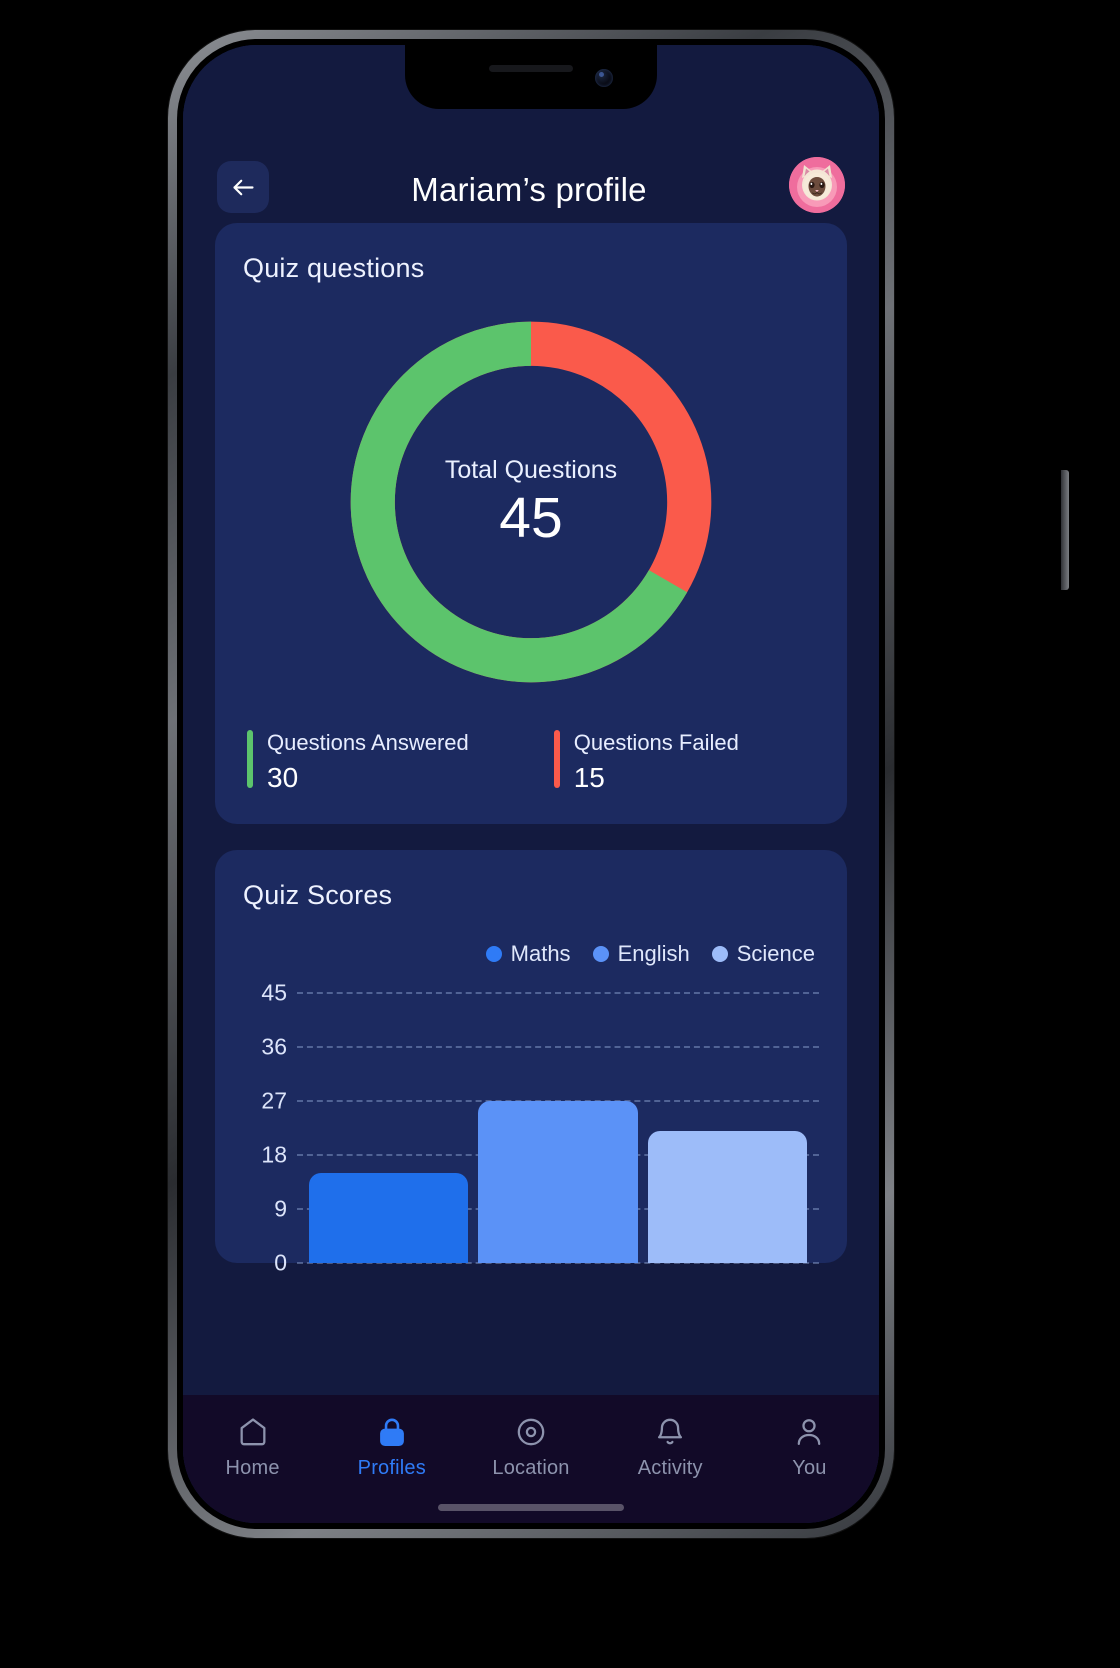 The height and width of the screenshot is (1668, 1120). I want to click on bar-legend-item-maths: Maths, so click(528, 954).